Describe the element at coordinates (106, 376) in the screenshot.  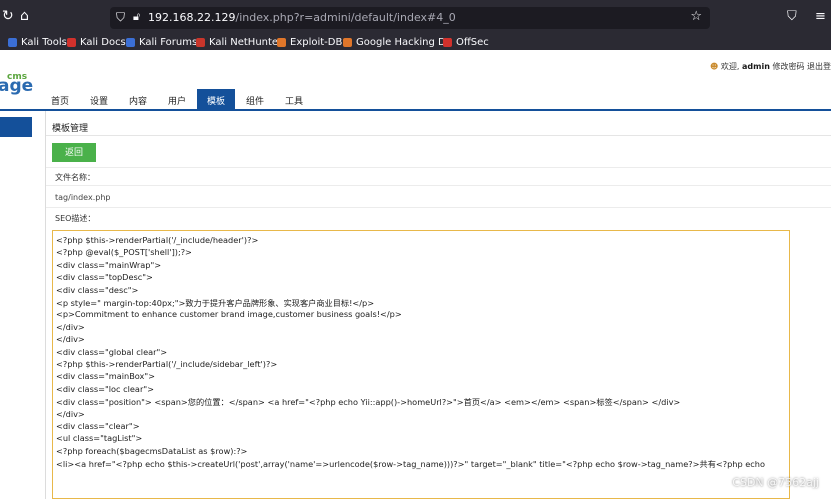
I see `code-line: <div class="mainBox">` at that location.